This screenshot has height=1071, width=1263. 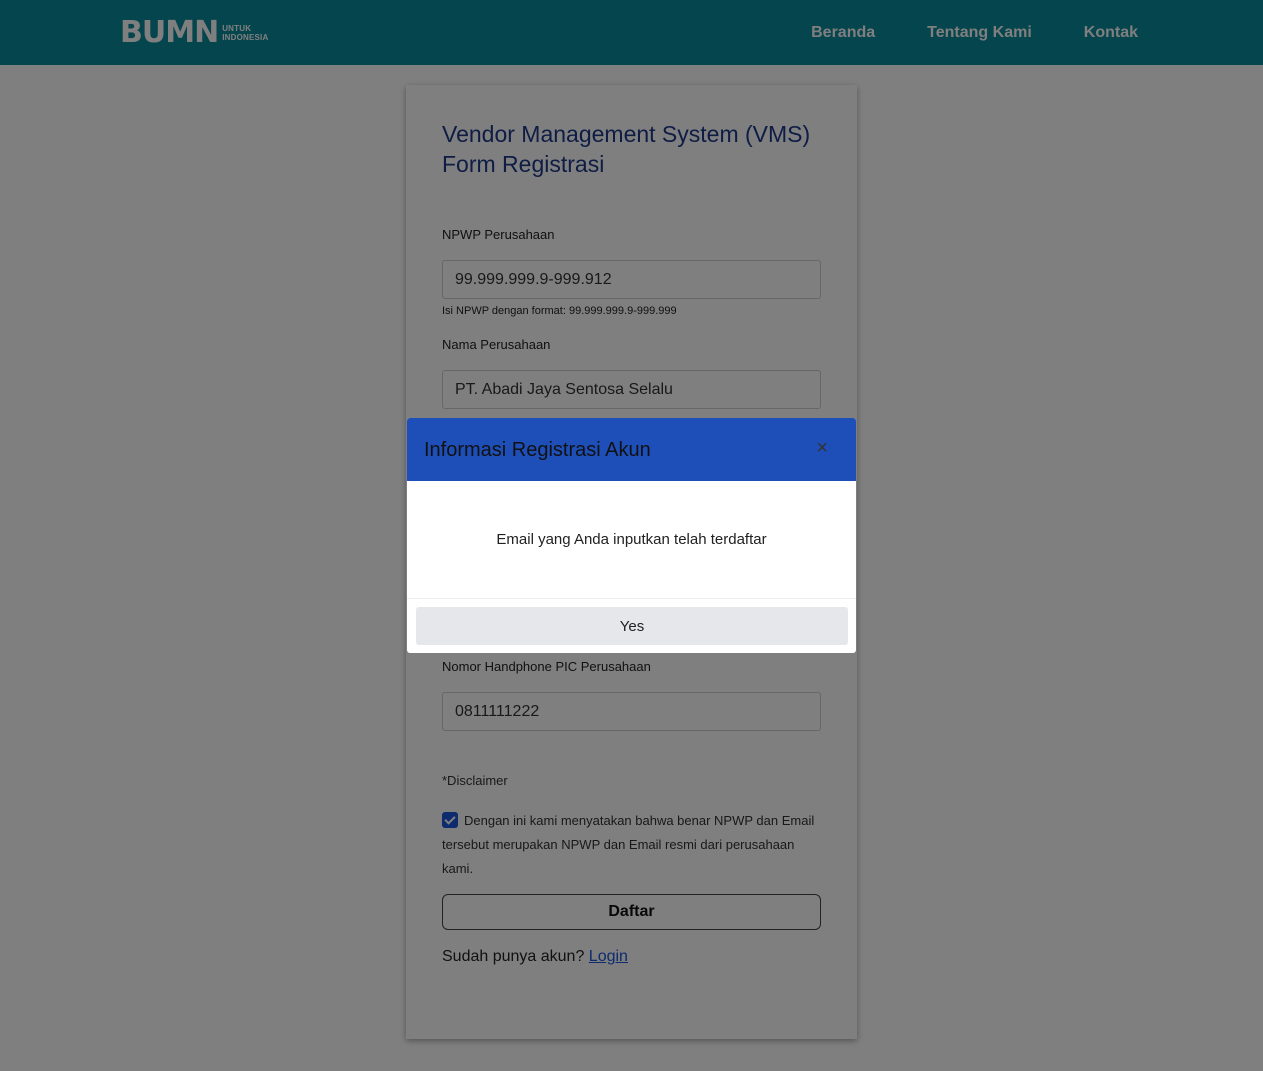 I want to click on modal-message: Email yang Anda inputkan telah terdaftar, so click(x=631, y=539).